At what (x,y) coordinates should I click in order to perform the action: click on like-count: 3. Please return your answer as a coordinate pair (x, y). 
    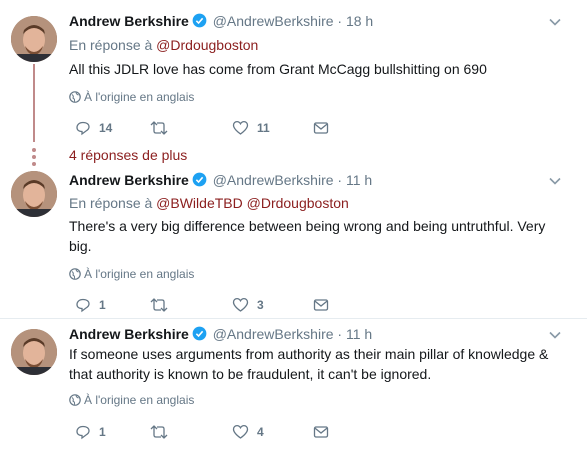
    Looking at the image, I should click on (260, 305).